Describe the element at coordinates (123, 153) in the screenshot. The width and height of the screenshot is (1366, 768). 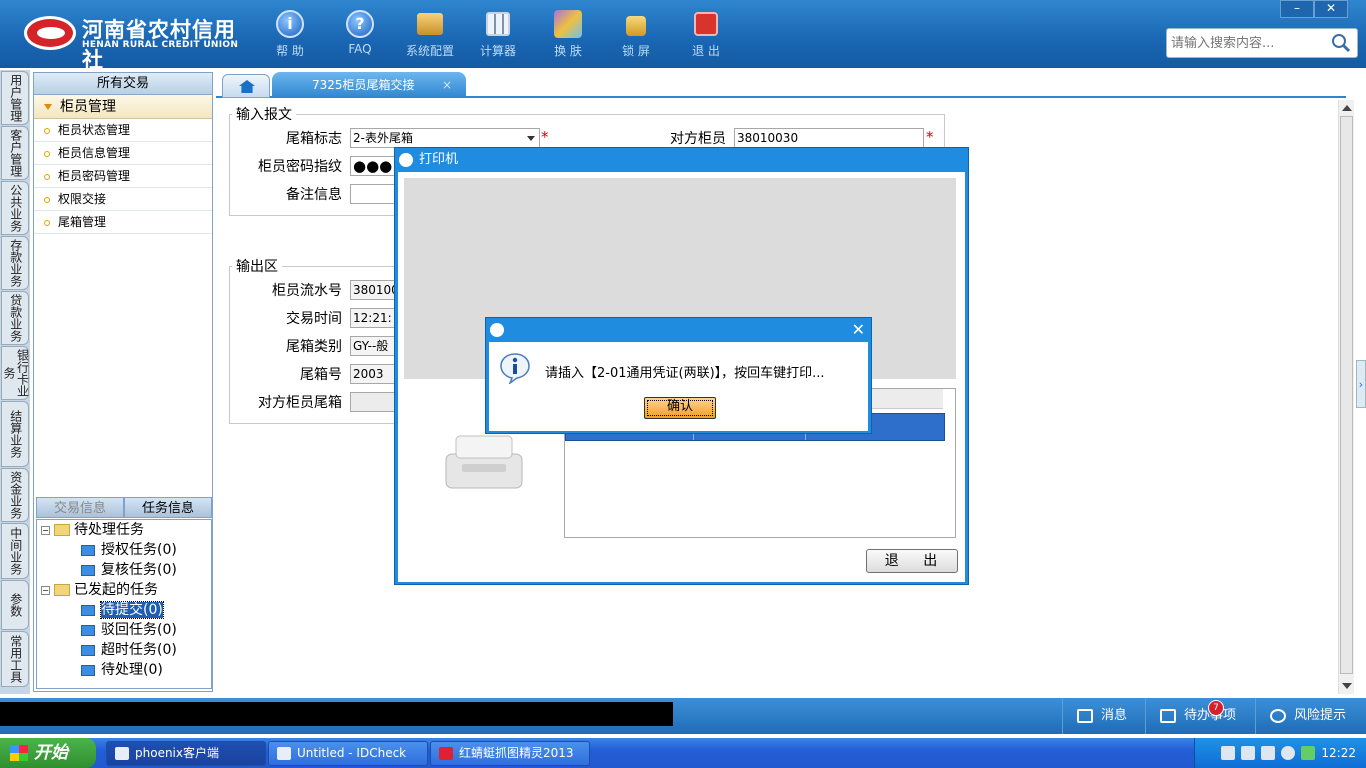
I see `sidebar-item-teller-info: 柜员信息管理` at that location.